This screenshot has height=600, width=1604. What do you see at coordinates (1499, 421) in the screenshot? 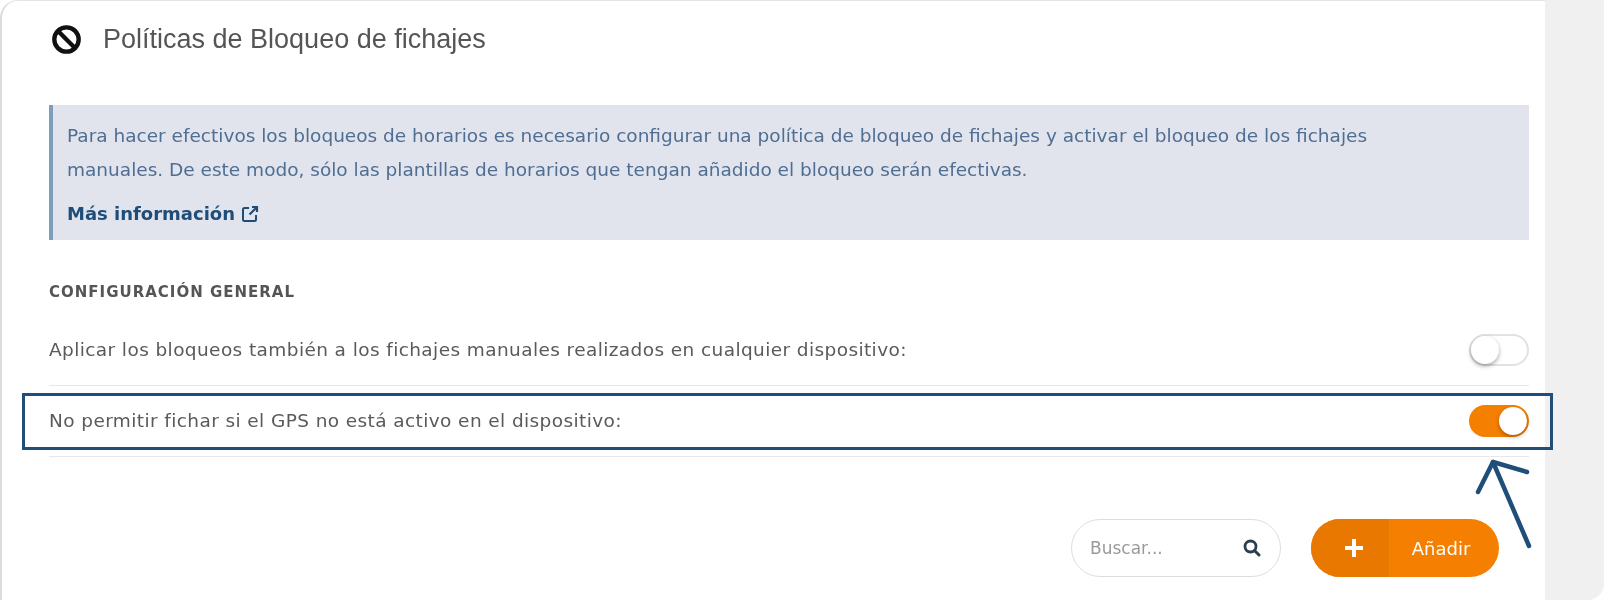
I see `toggle-switch` at bounding box center [1499, 421].